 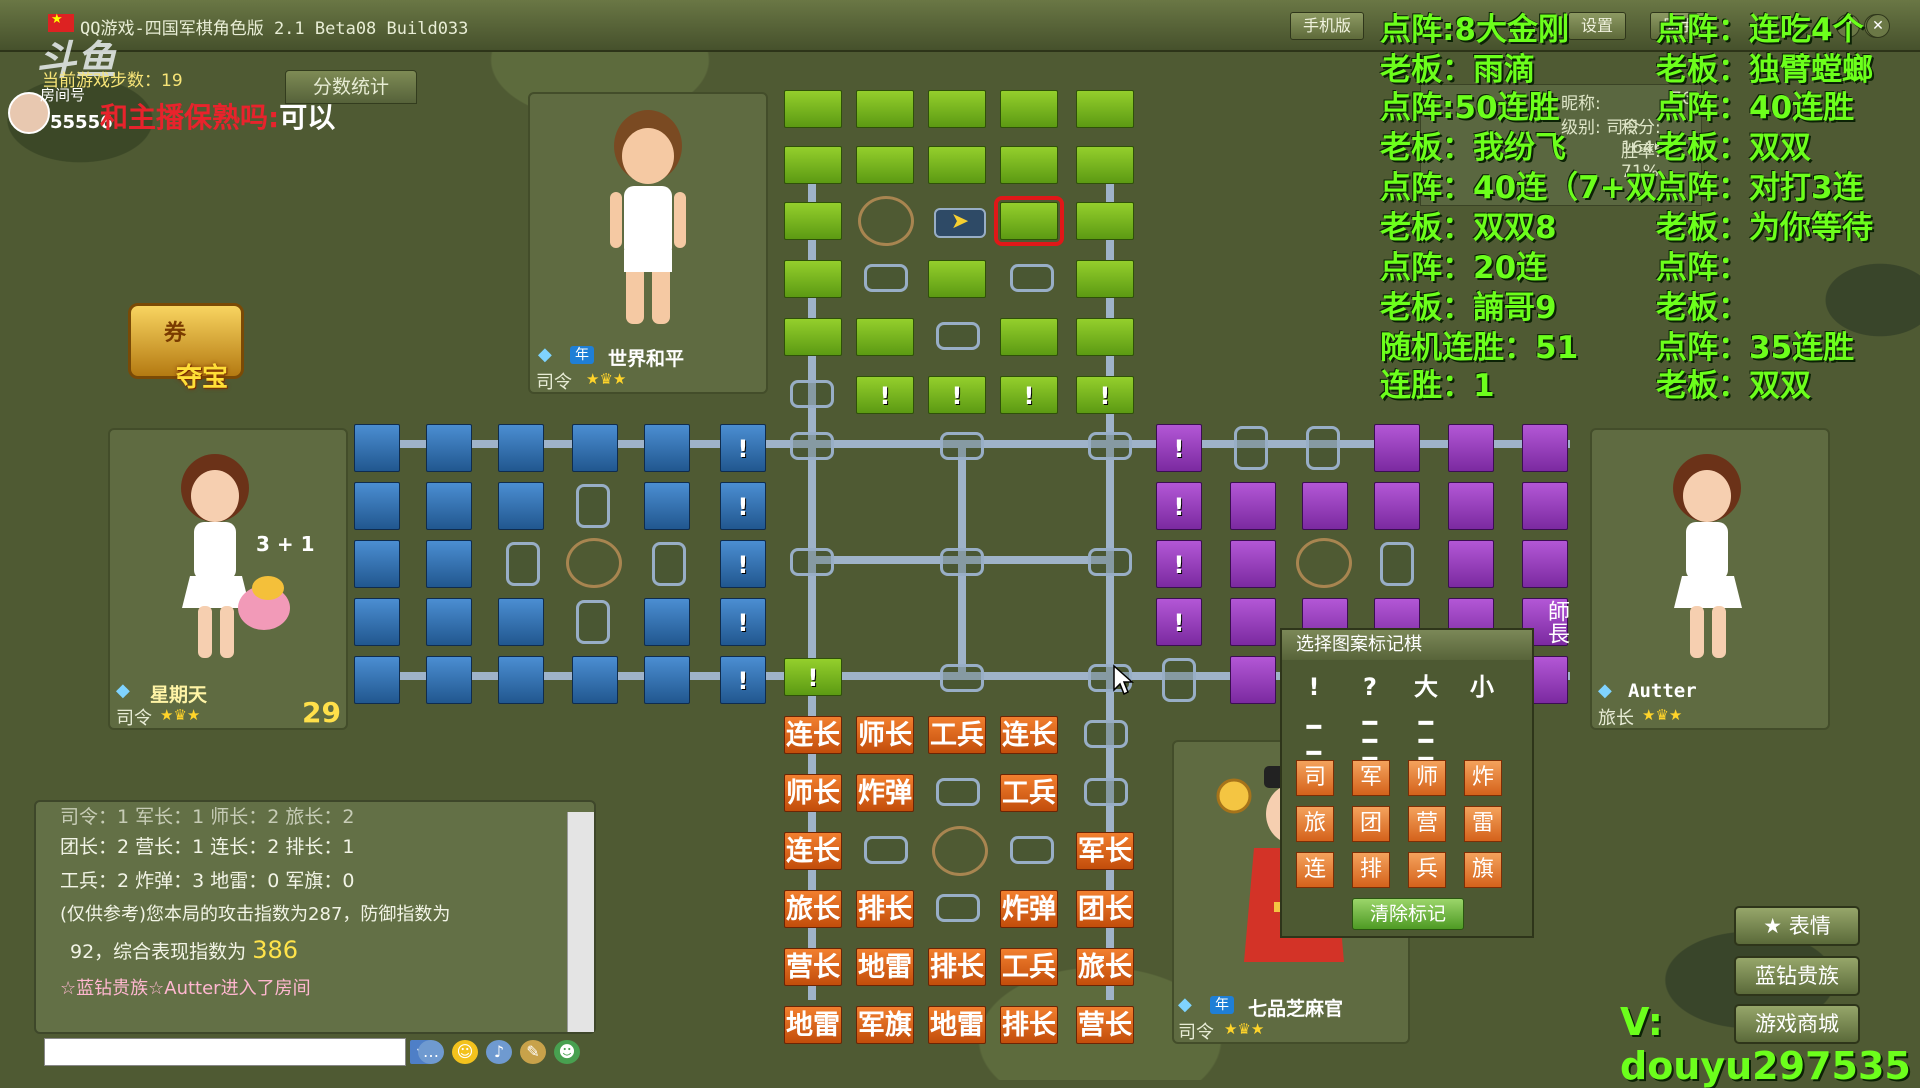 What do you see at coordinates (743, 622) in the screenshot?
I see `board-piece-blue-marked: !` at bounding box center [743, 622].